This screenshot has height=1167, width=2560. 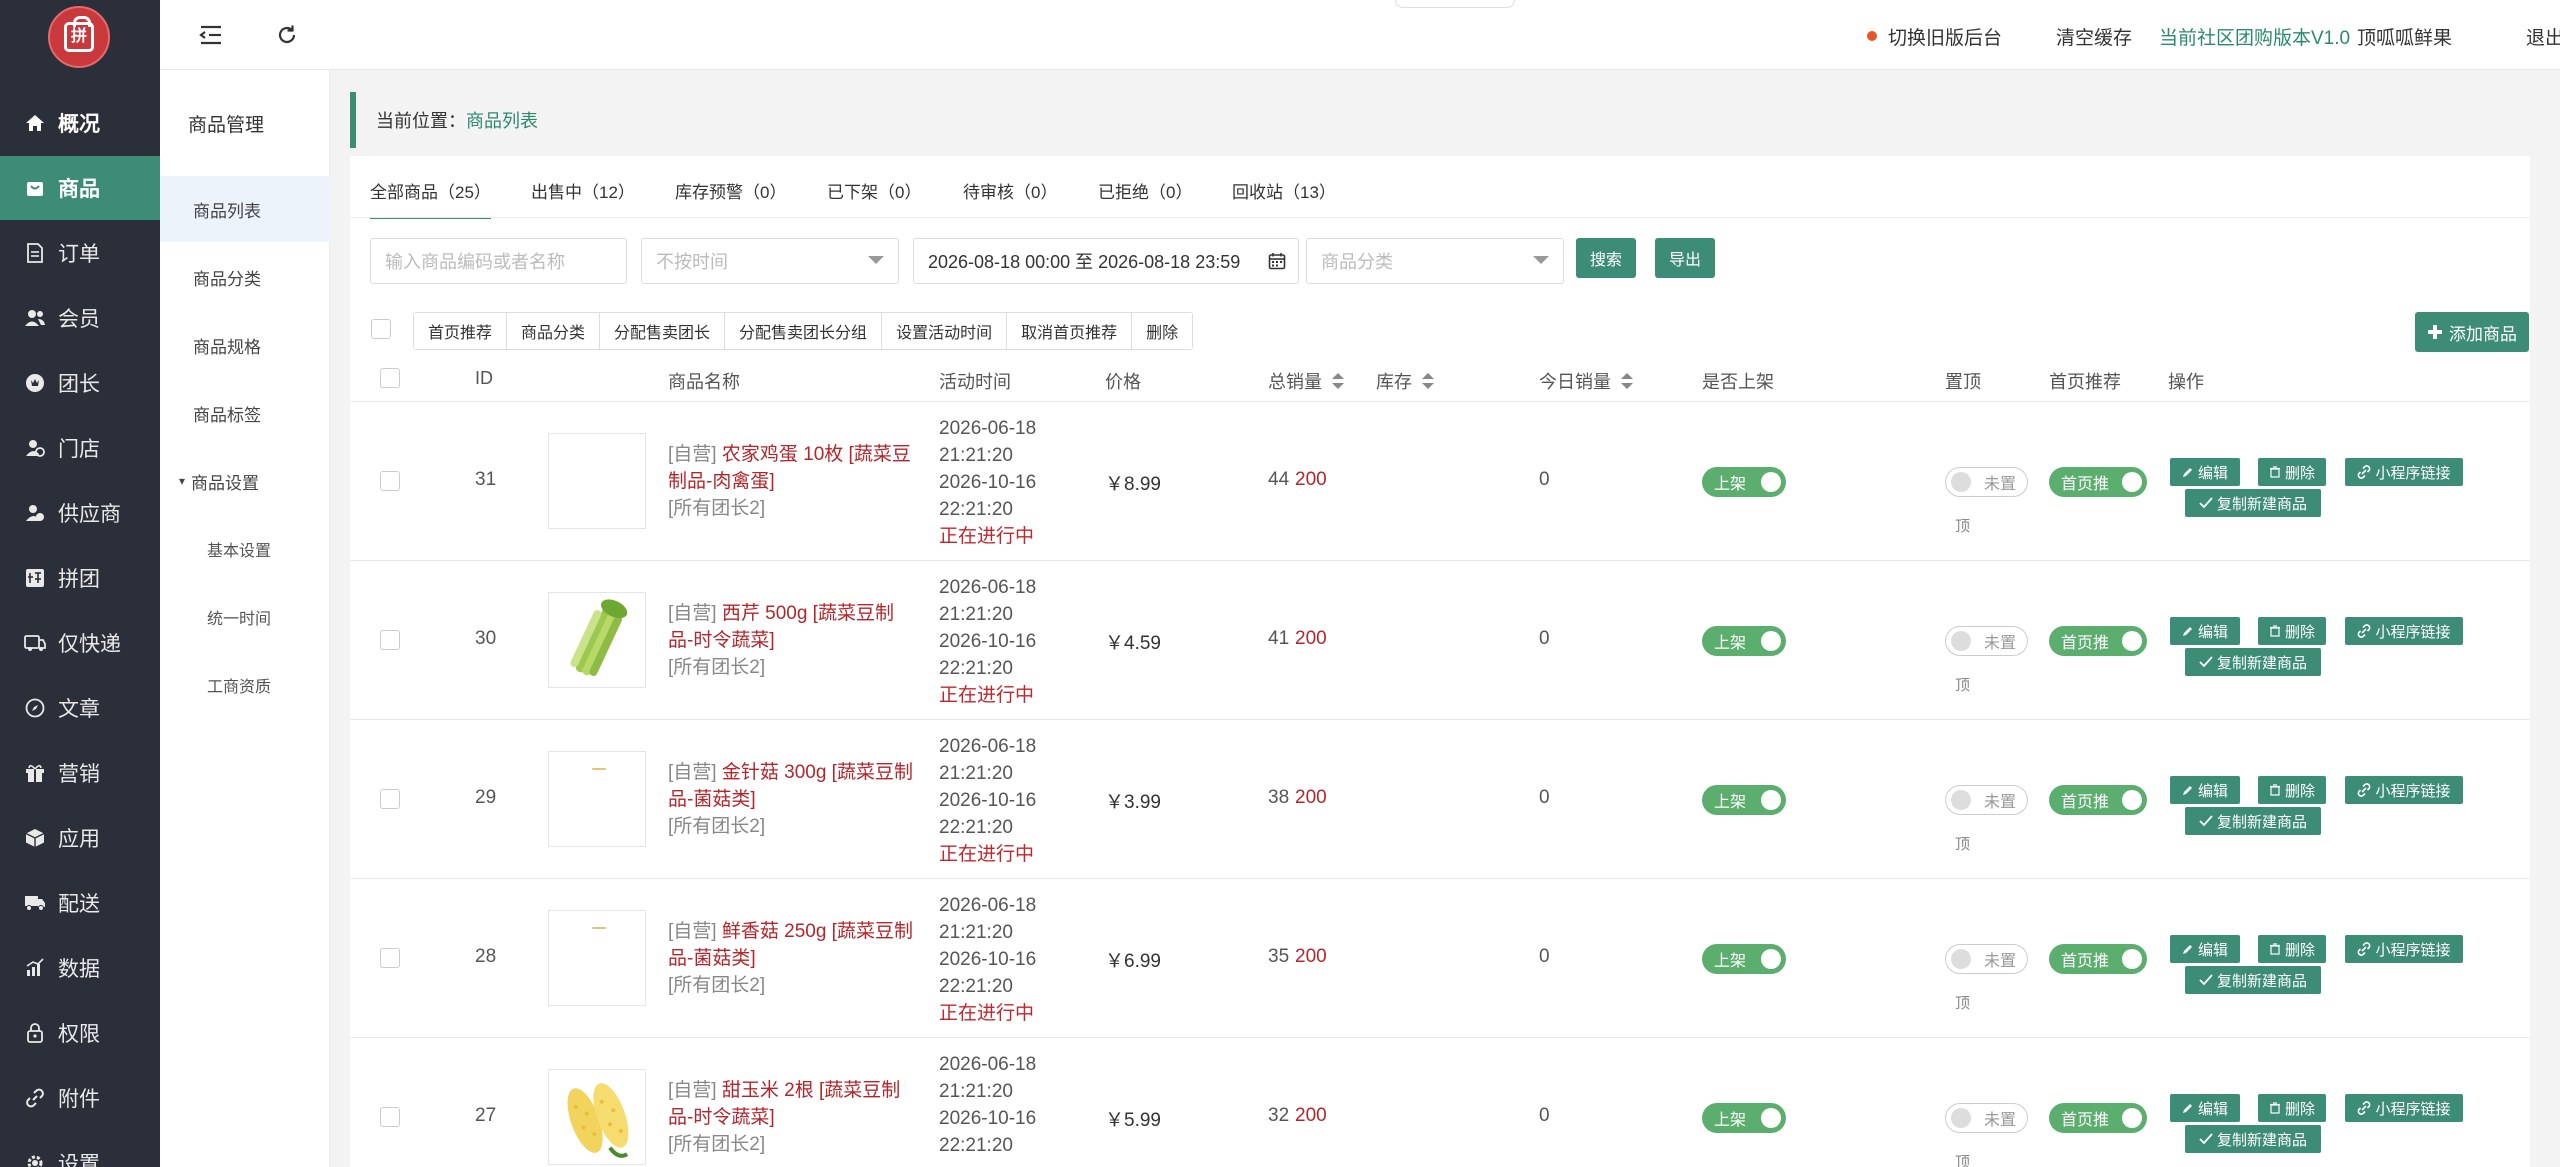 What do you see at coordinates (874, 190) in the screenshot?
I see `tab-off-shelf: 已下架（0）` at bounding box center [874, 190].